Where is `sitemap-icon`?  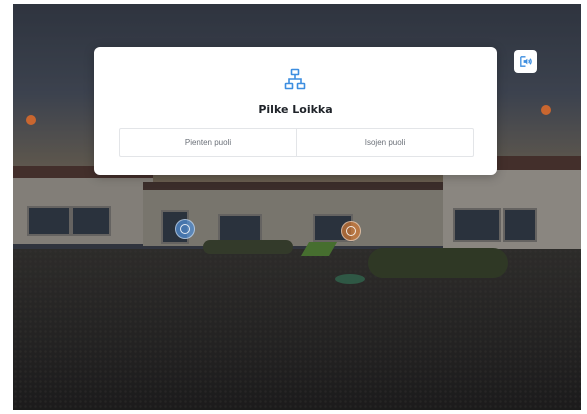
sitemap-icon is located at coordinates (295, 79).